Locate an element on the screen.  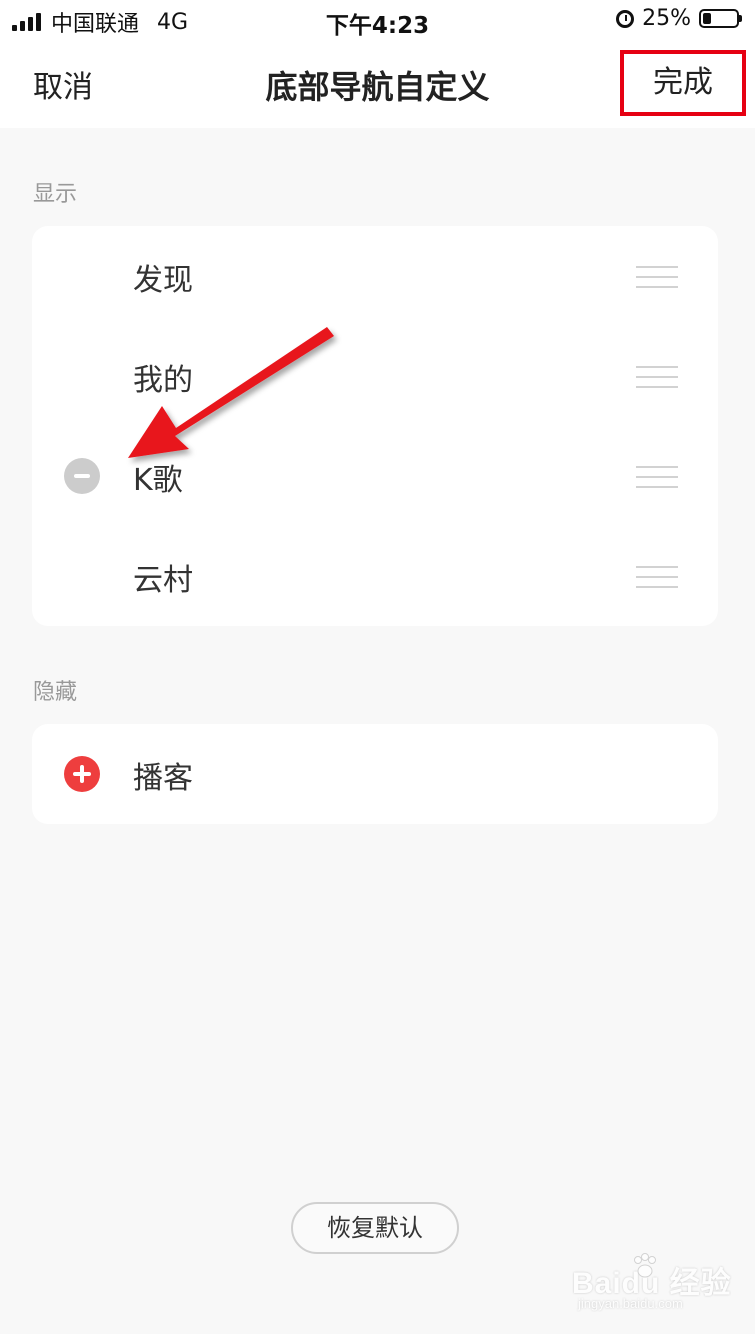
watermark: Baidu 经验 jingyan.baidu.com is located at coordinates (652, 1285).